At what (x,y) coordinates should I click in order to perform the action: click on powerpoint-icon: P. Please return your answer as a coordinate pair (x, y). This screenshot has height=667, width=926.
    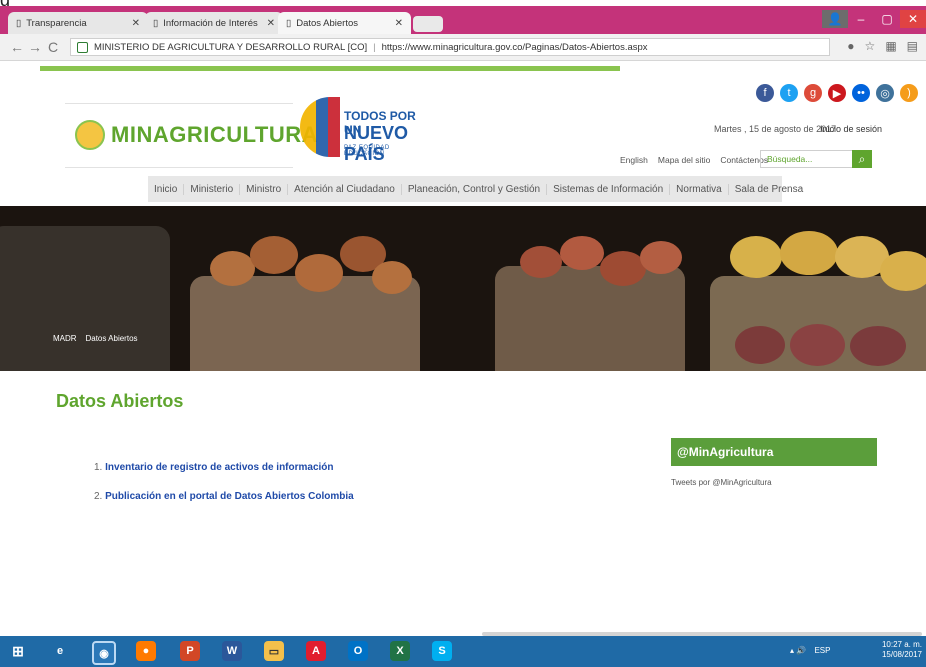
    Looking at the image, I should click on (190, 651).